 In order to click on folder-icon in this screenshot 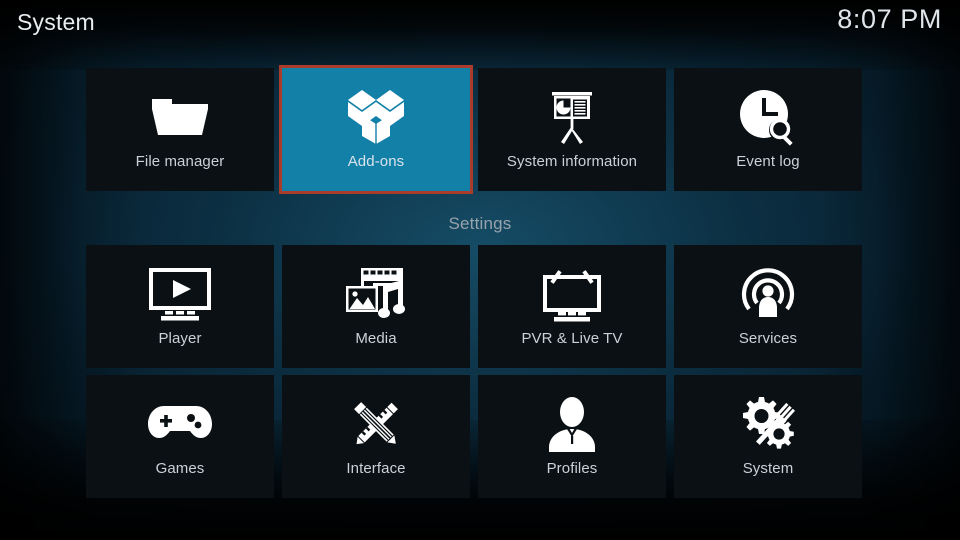, I will do `click(180, 117)`.